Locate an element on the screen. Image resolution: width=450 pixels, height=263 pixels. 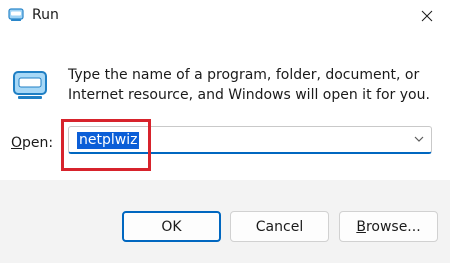
open-input: netplwiz is located at coordinates (108, 140).